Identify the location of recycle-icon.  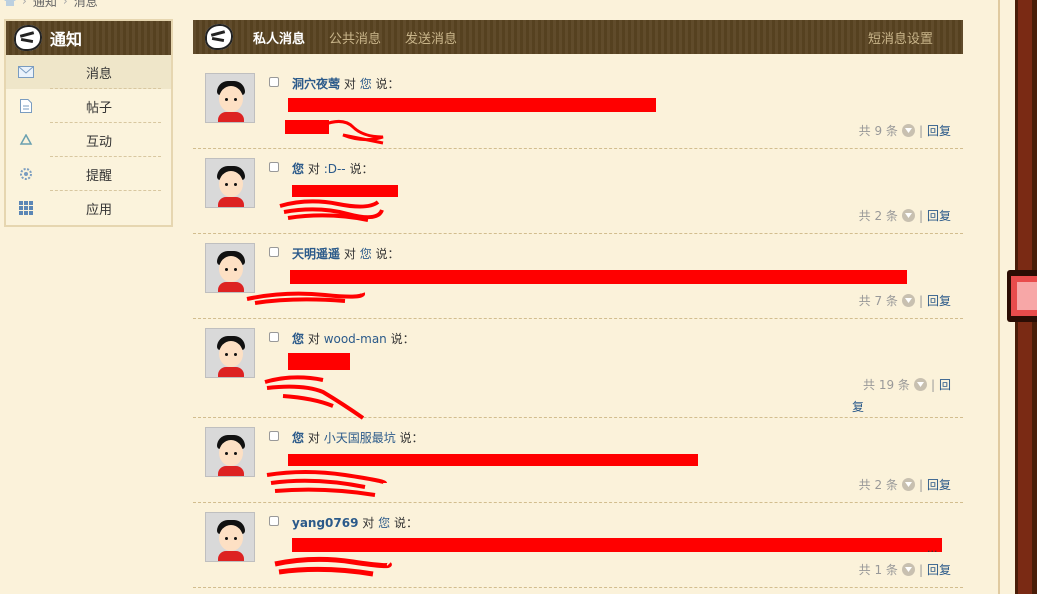
(26, 140).